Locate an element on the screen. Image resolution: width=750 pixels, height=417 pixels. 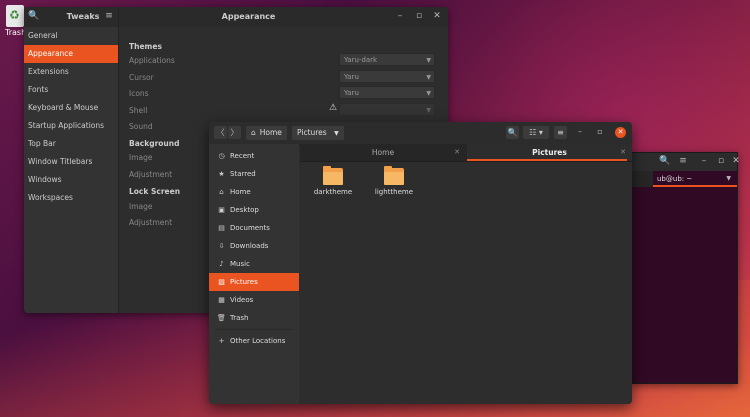
sidebar-item-fonts: Fonts is located at coordinates (71, 90).